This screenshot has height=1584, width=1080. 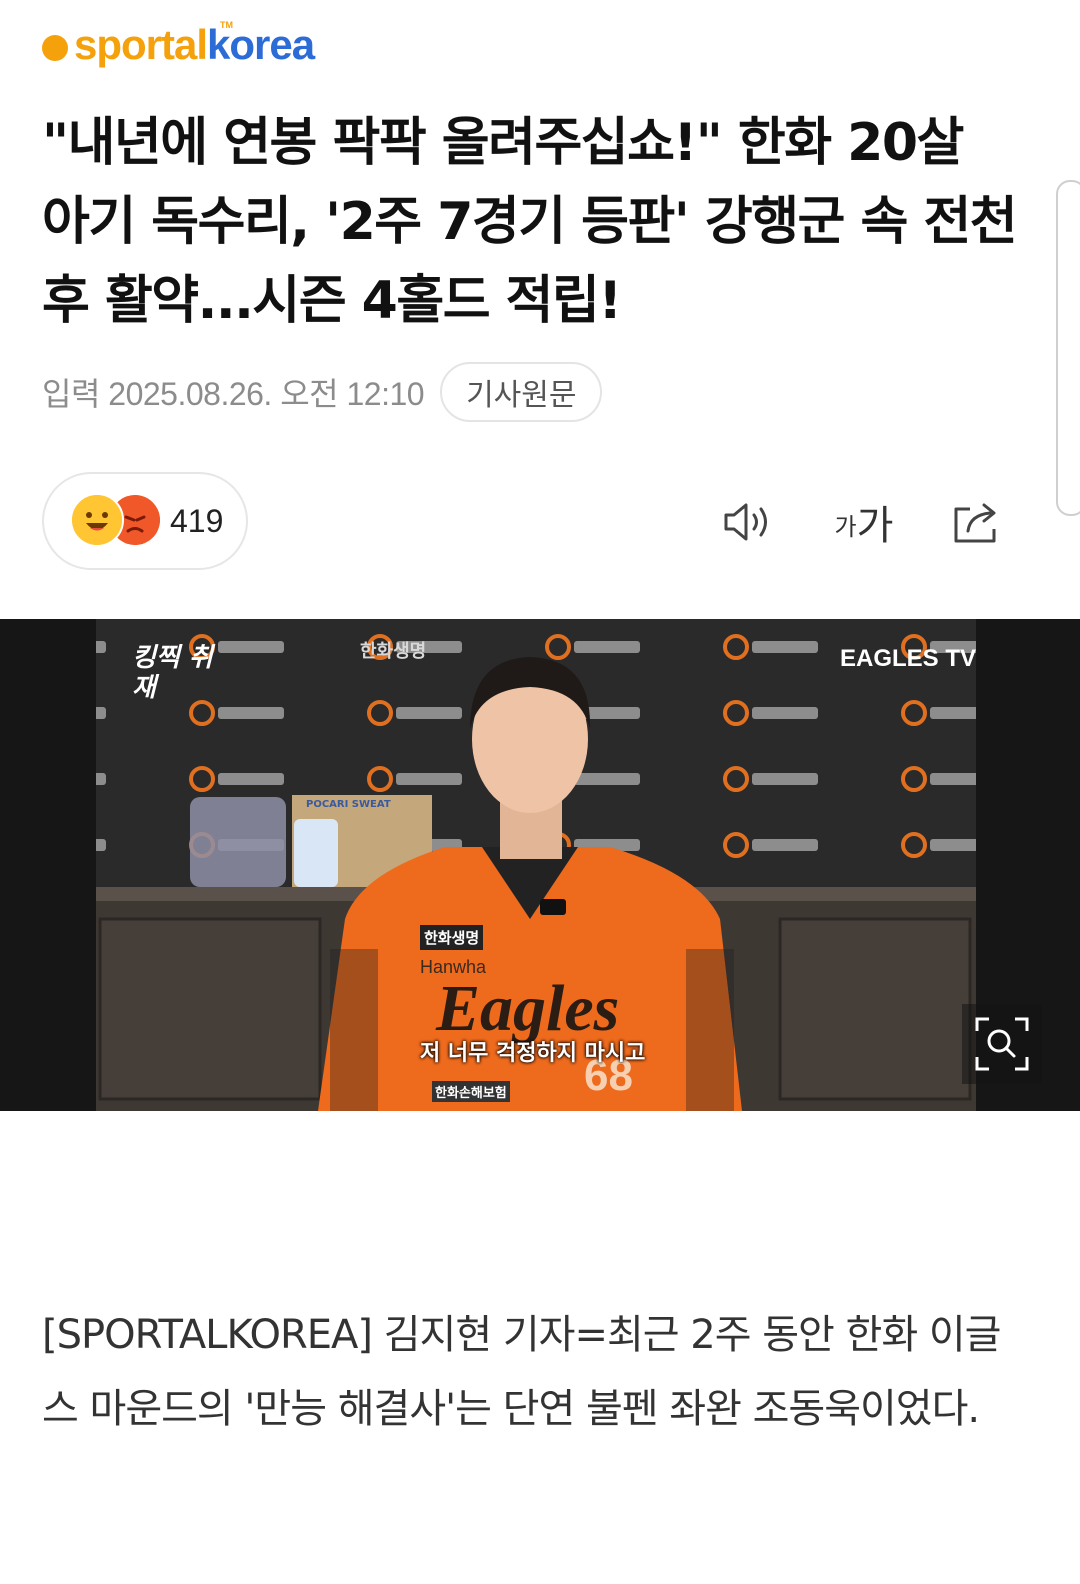 I want to click on laughing-face-icon, so click(x=97, y=520).